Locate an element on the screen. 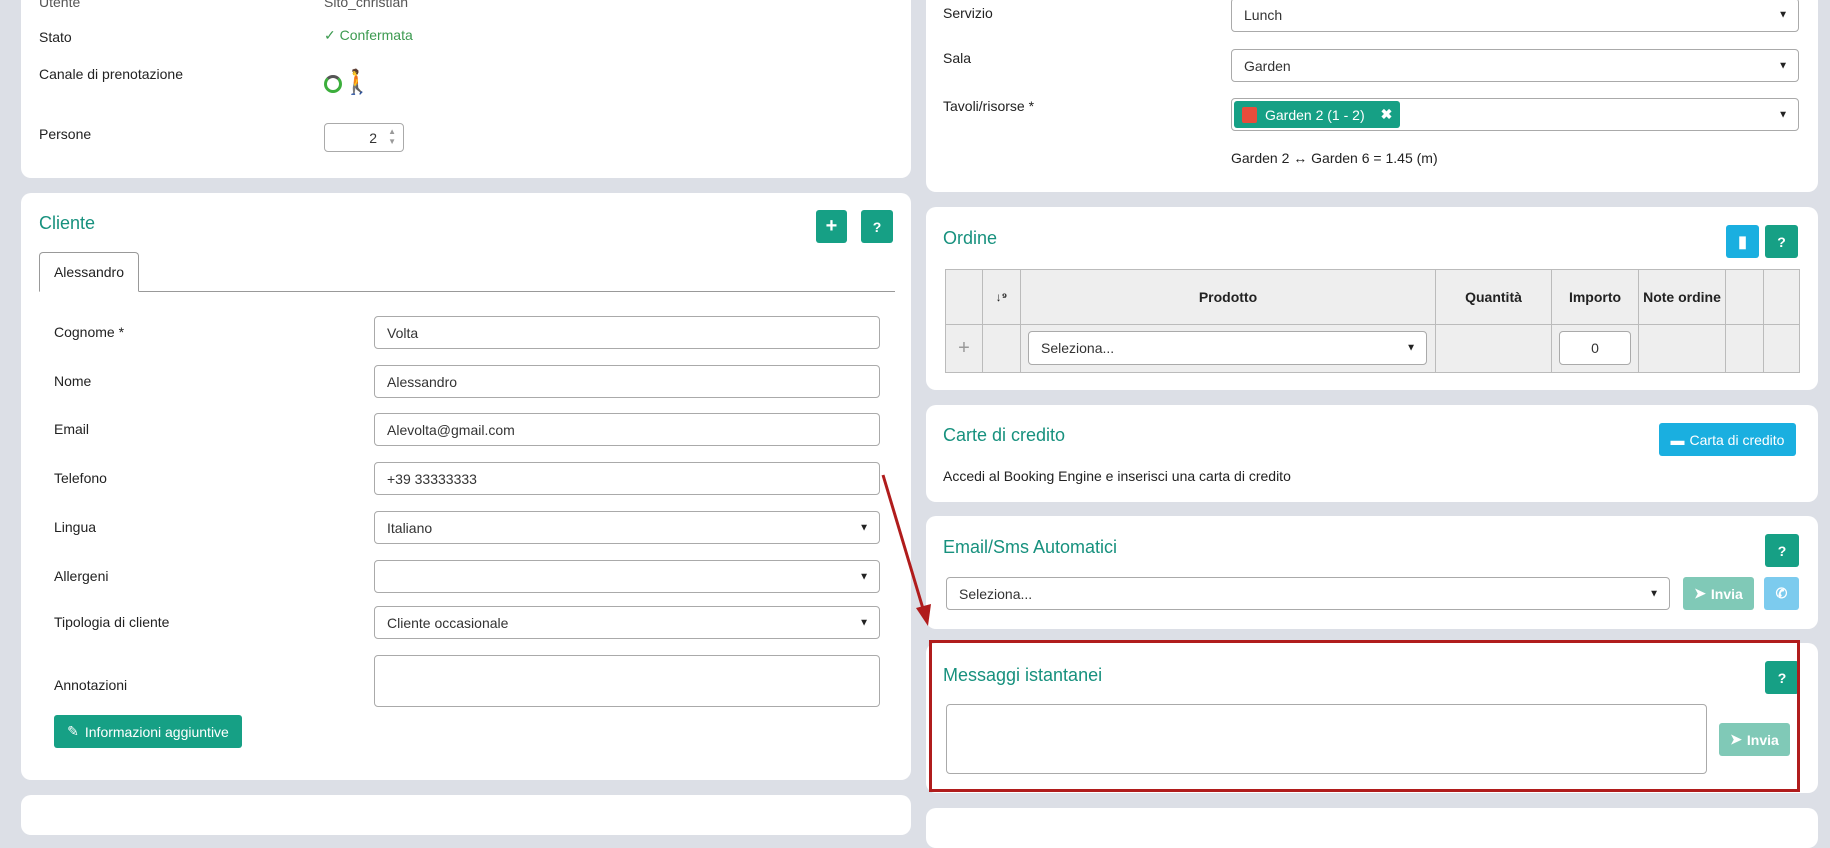 The width and height of the screenshot is (1830, 848). next-card is located at coordinates (1372, 828).